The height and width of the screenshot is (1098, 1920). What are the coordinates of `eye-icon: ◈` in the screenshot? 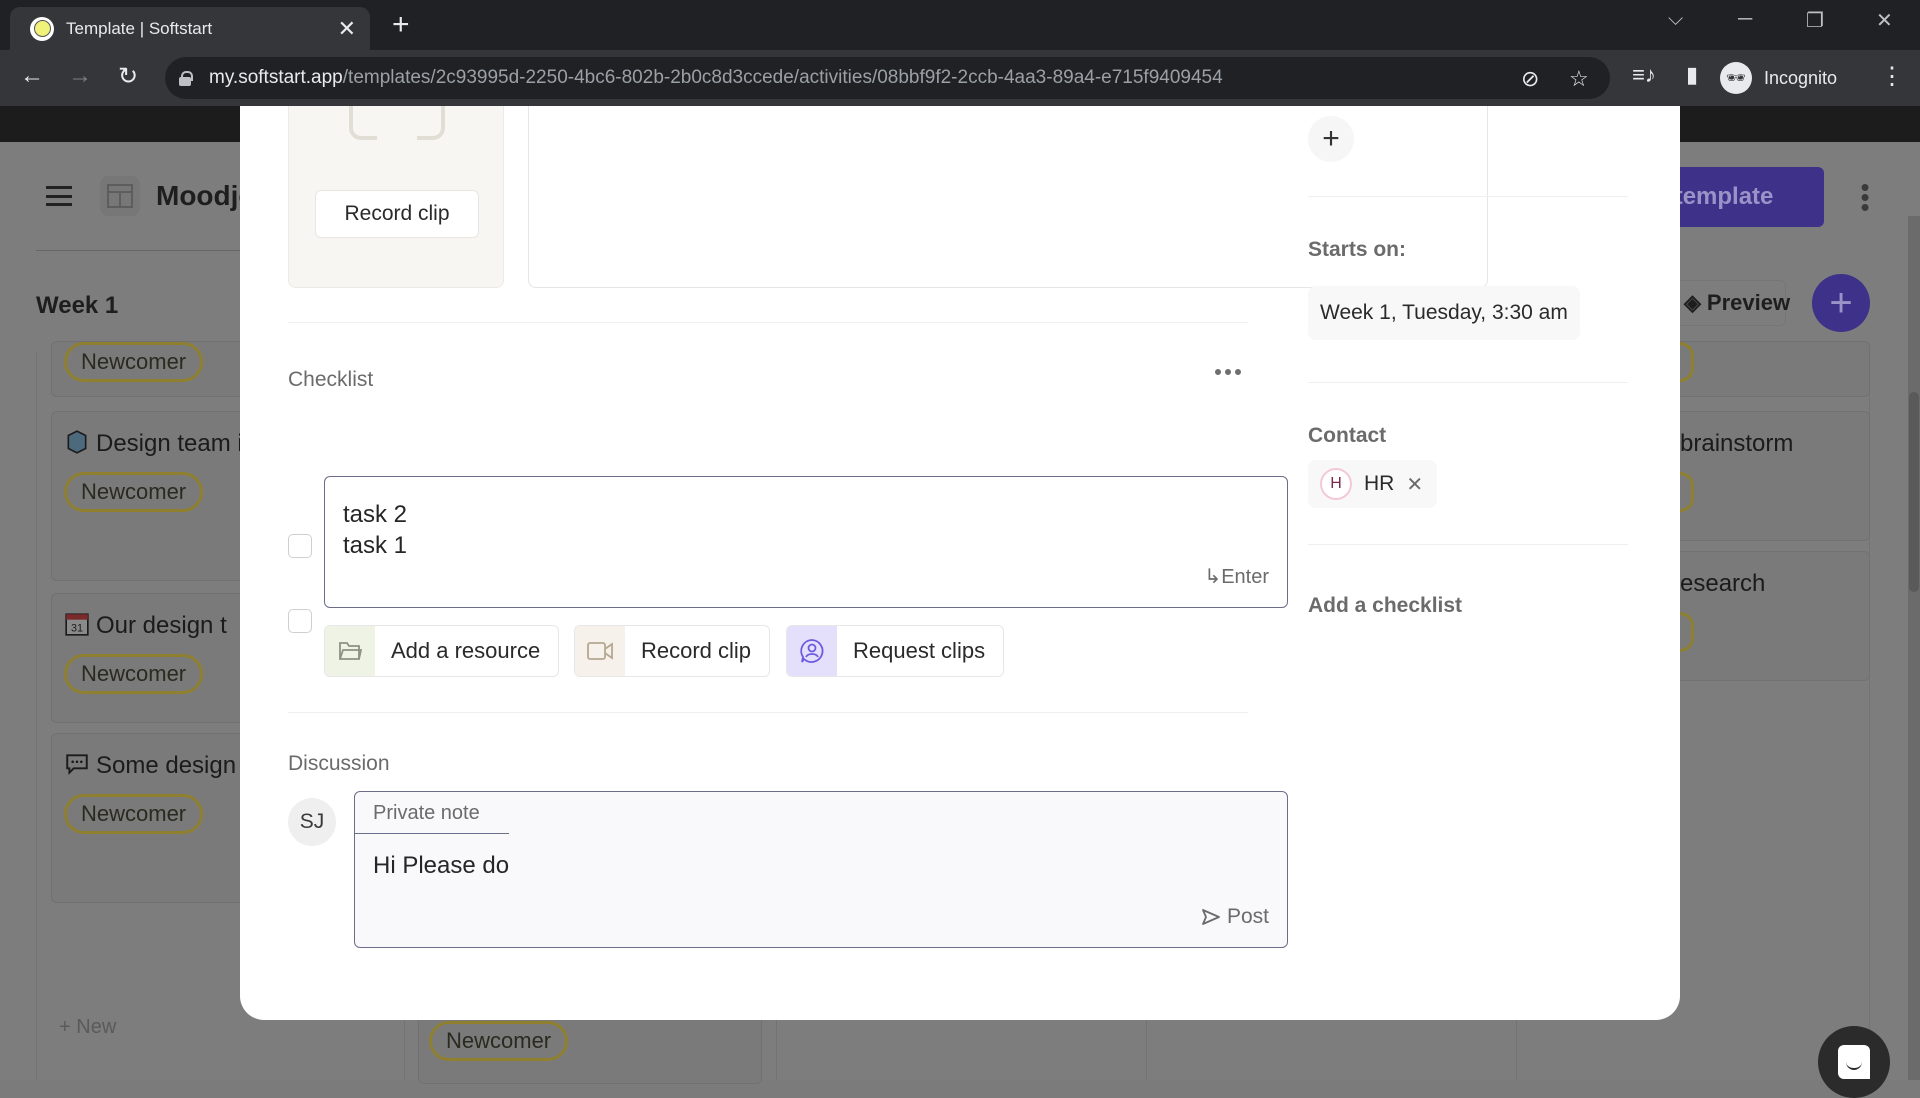 It's located at (1692, 302).